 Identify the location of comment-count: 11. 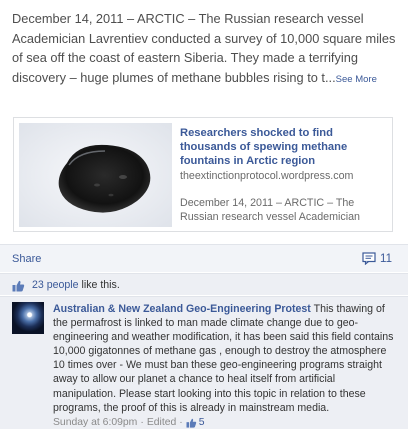
(386, 258).